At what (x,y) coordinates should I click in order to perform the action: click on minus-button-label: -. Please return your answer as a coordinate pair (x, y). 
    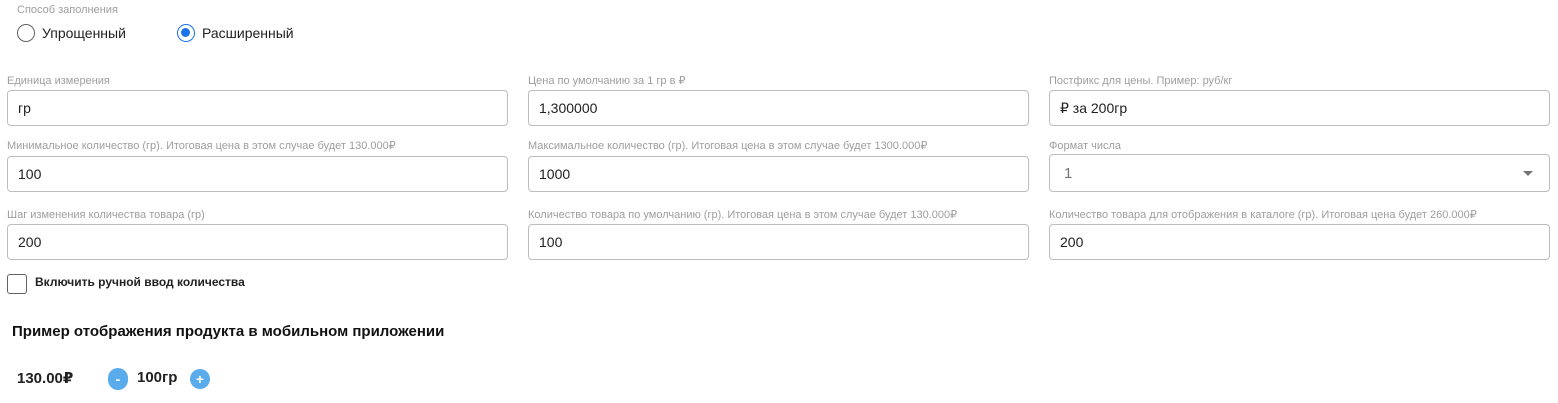
    Looking at the image, I should click on (118, 379).